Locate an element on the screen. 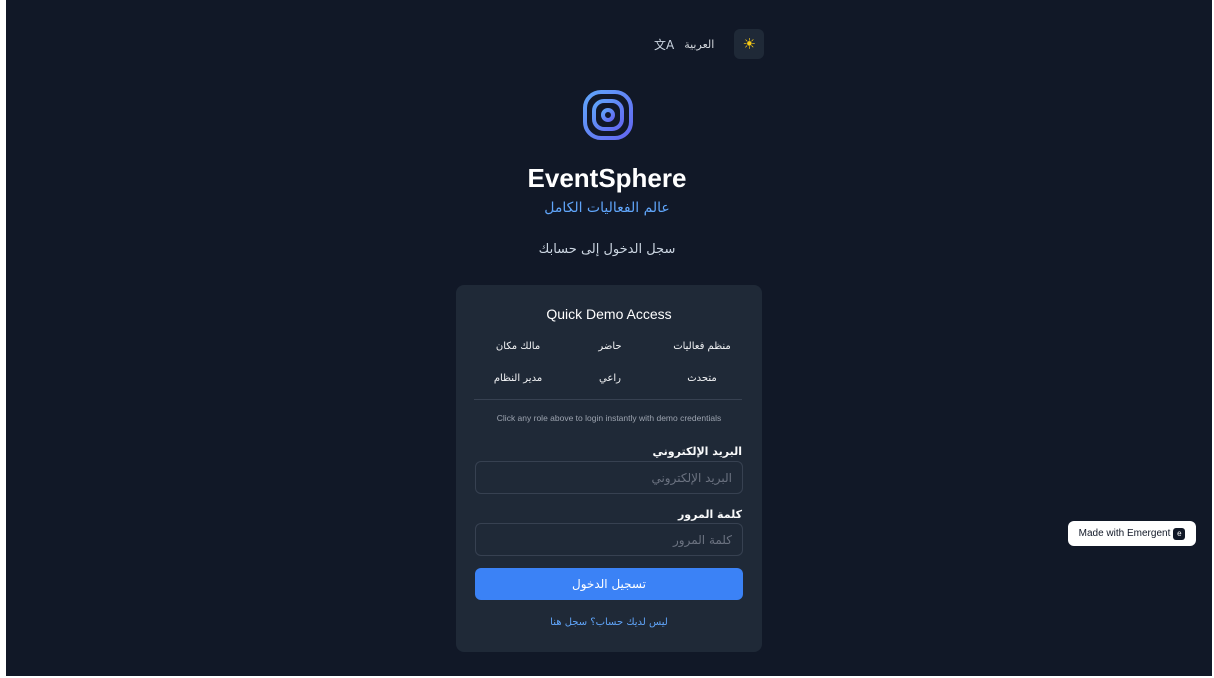  divider is located at coordinates (608, 399).